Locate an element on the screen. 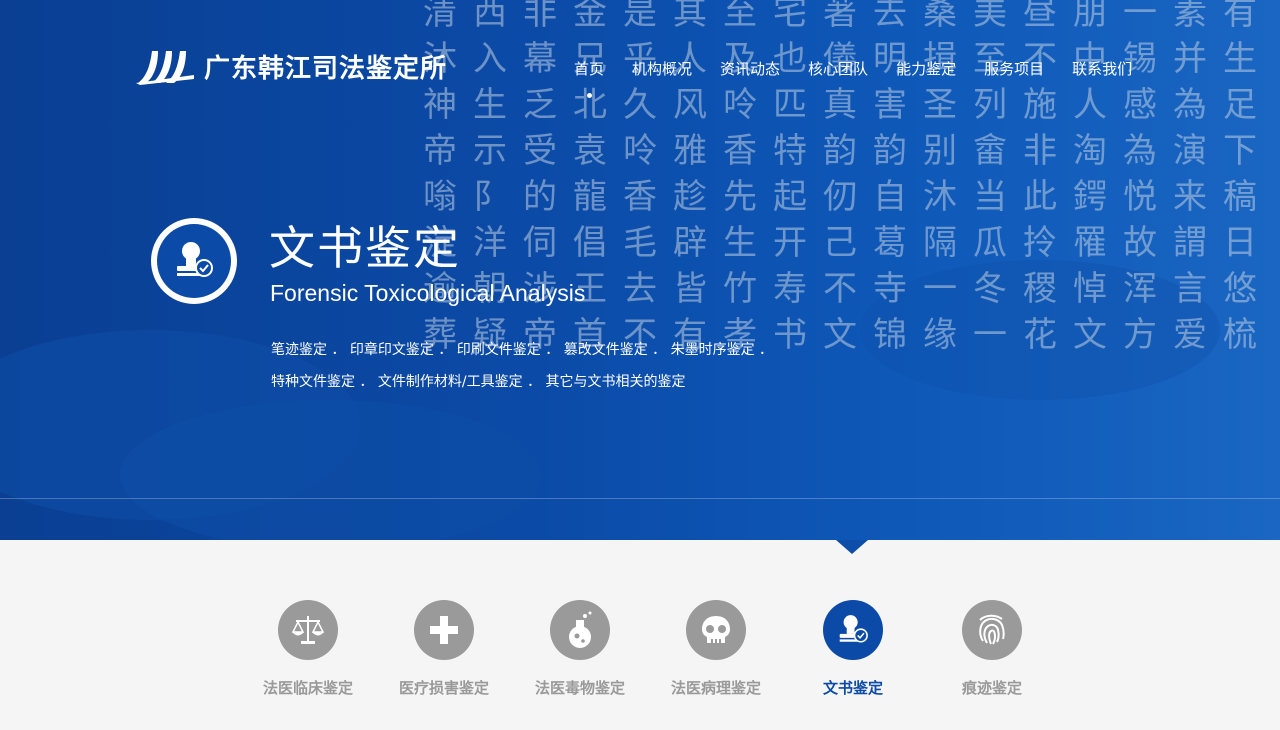 This screenshot has width=1280, height=730. medical-cross-icon is located at coordinates (444, 630).